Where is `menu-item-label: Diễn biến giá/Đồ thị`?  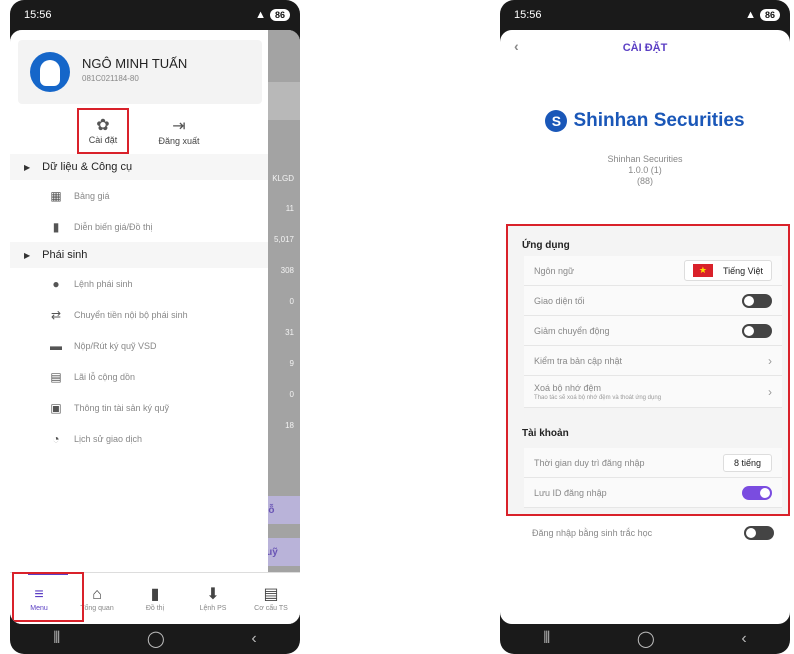
menu-item-label: Diễn biến giá/Đồ thị is located at coordinates (113, 226).